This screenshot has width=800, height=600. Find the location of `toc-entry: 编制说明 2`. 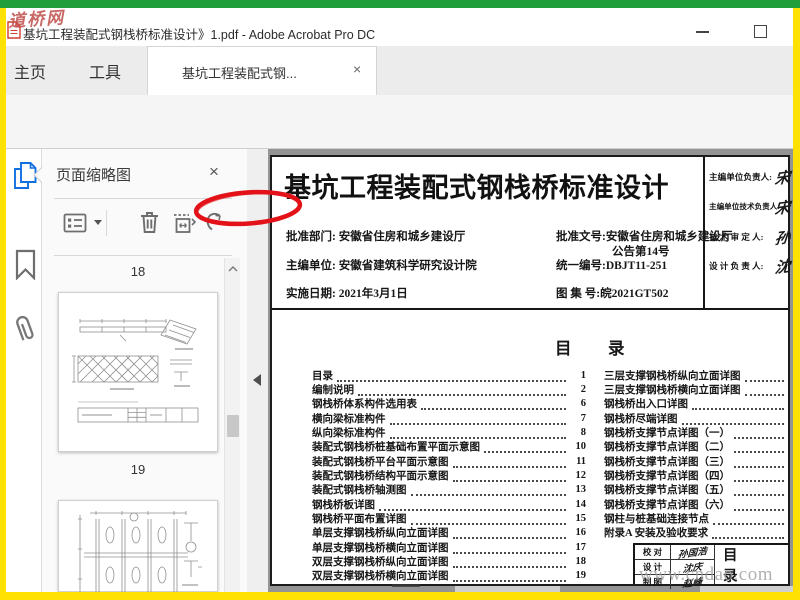

toc-entry: 编制说明 2 is located at coordinates (449, 389).